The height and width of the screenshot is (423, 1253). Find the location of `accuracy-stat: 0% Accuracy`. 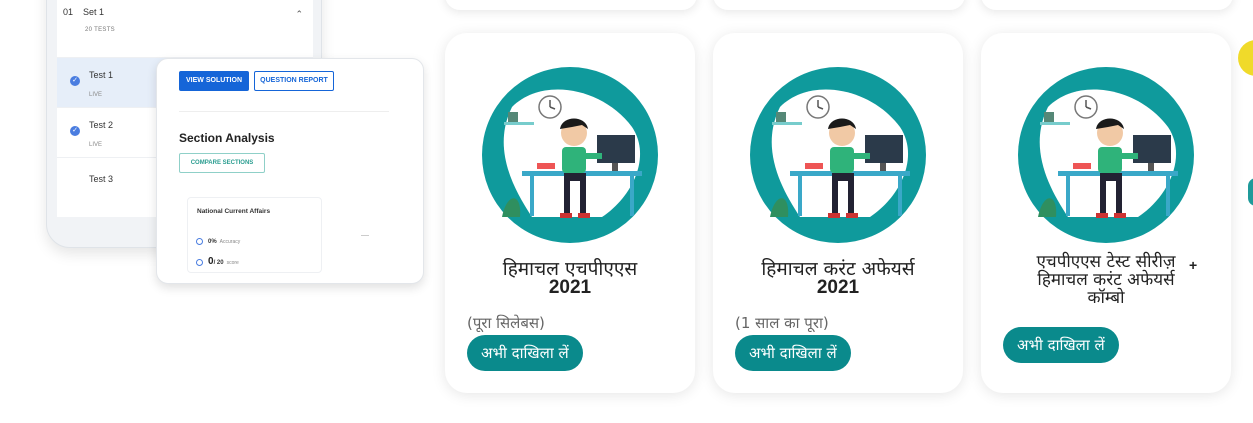

accuracy-stat: 0% Accuracy is located at coordinates (218, 241).